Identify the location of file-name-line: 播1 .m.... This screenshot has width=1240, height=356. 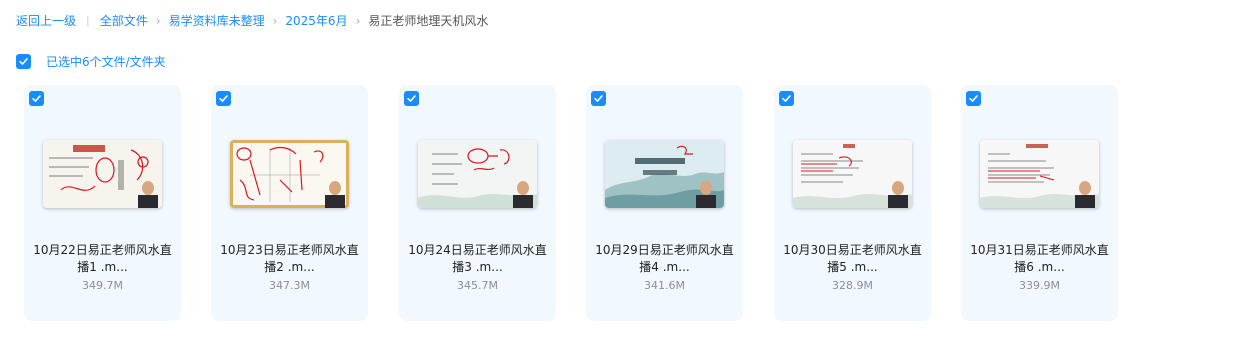
(102, 267).